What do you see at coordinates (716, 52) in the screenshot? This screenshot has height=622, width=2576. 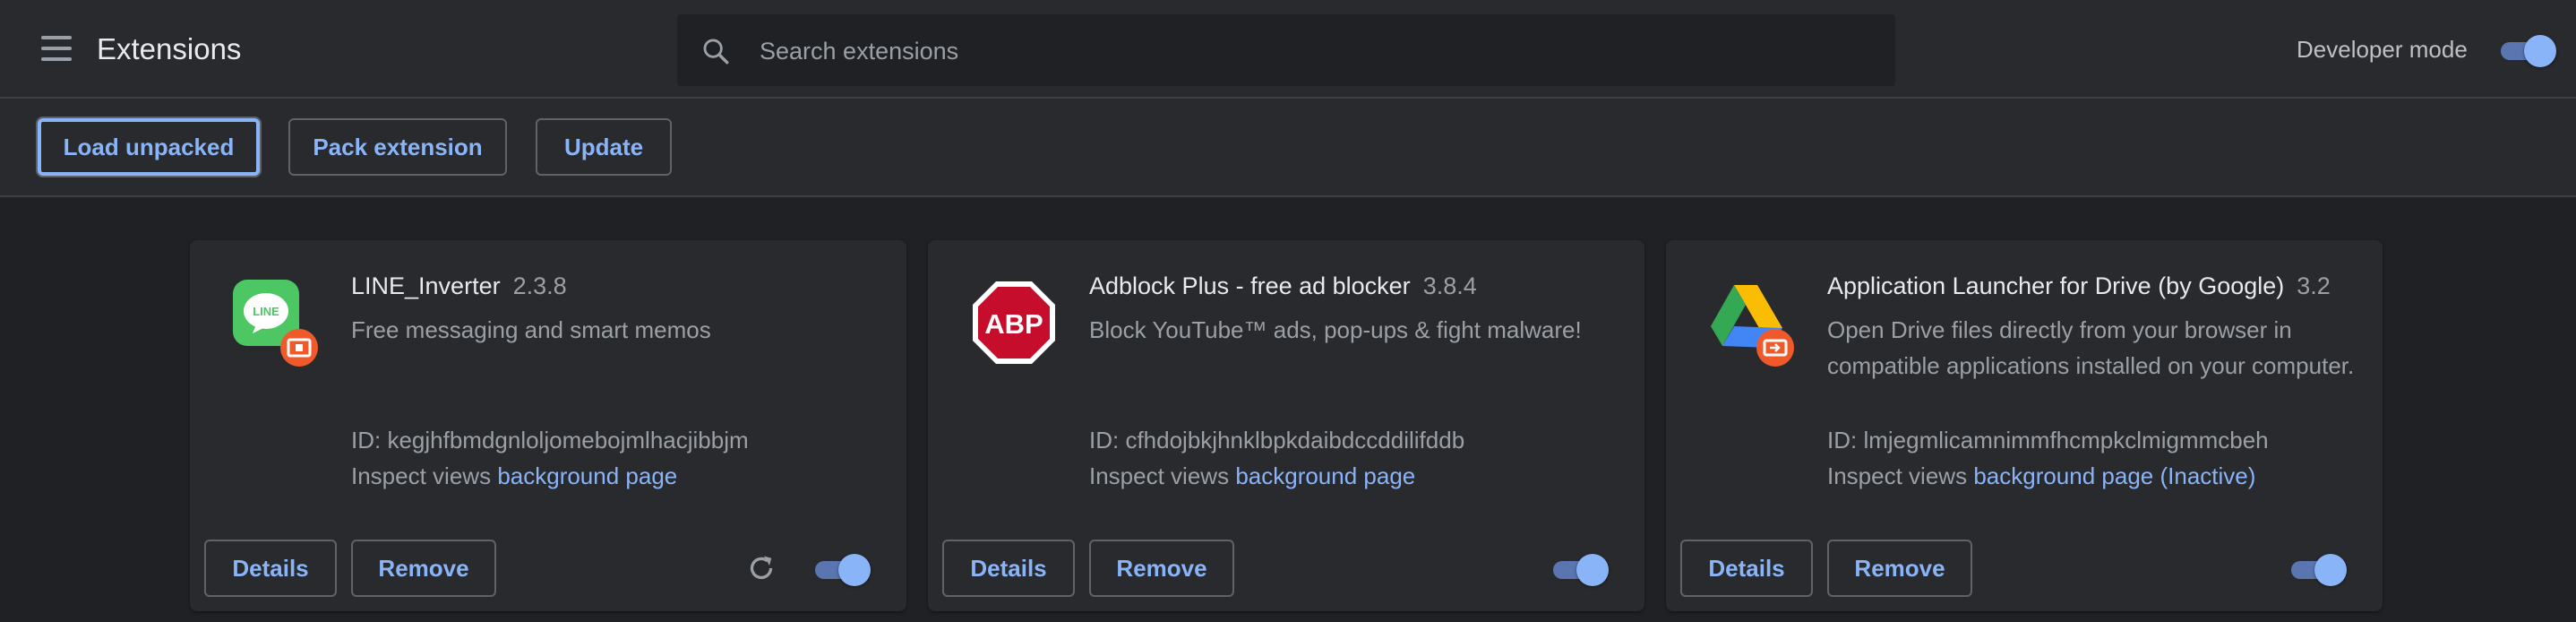 I see `search-icon` at bounding box center [716, 52].